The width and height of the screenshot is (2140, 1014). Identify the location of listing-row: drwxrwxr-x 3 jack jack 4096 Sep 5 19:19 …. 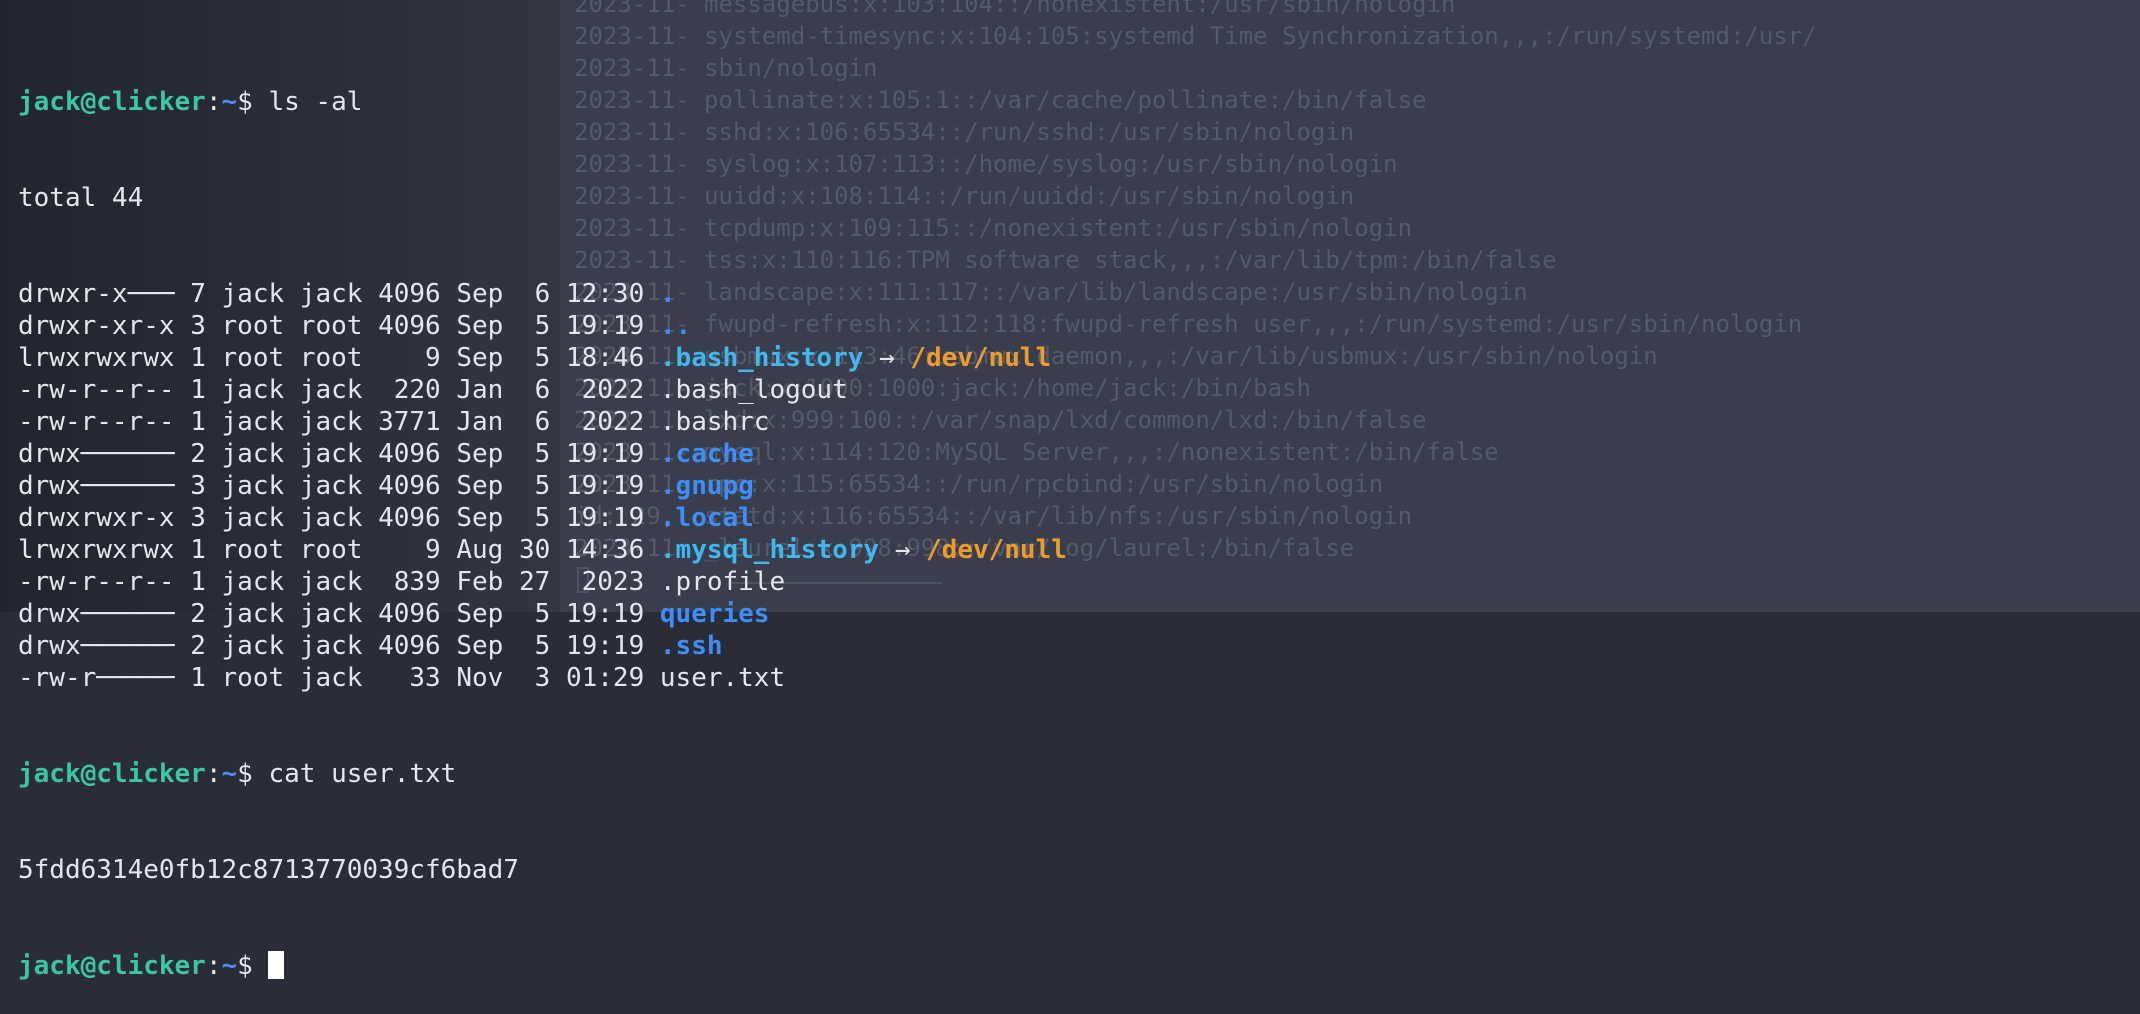
(542, 518).